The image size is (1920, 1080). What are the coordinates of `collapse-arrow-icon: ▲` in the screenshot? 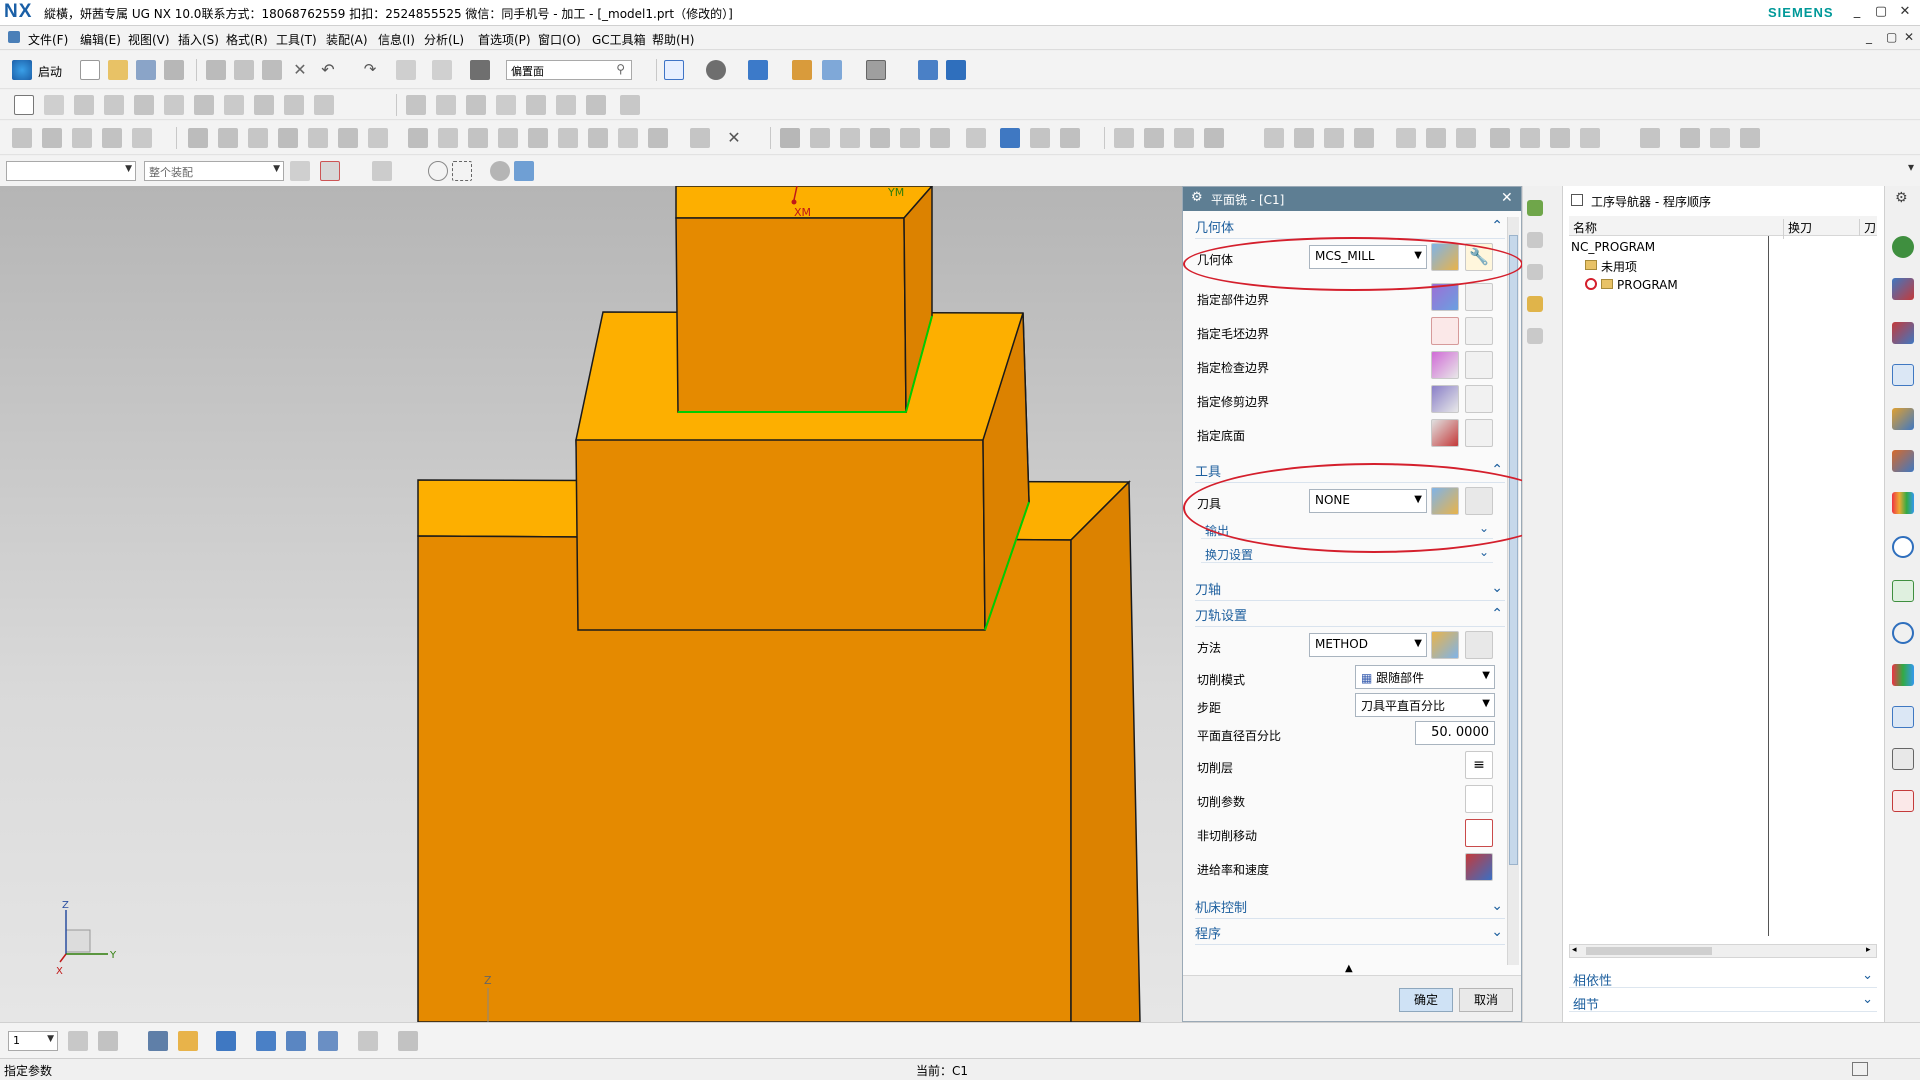 It's located at (1349, 968).